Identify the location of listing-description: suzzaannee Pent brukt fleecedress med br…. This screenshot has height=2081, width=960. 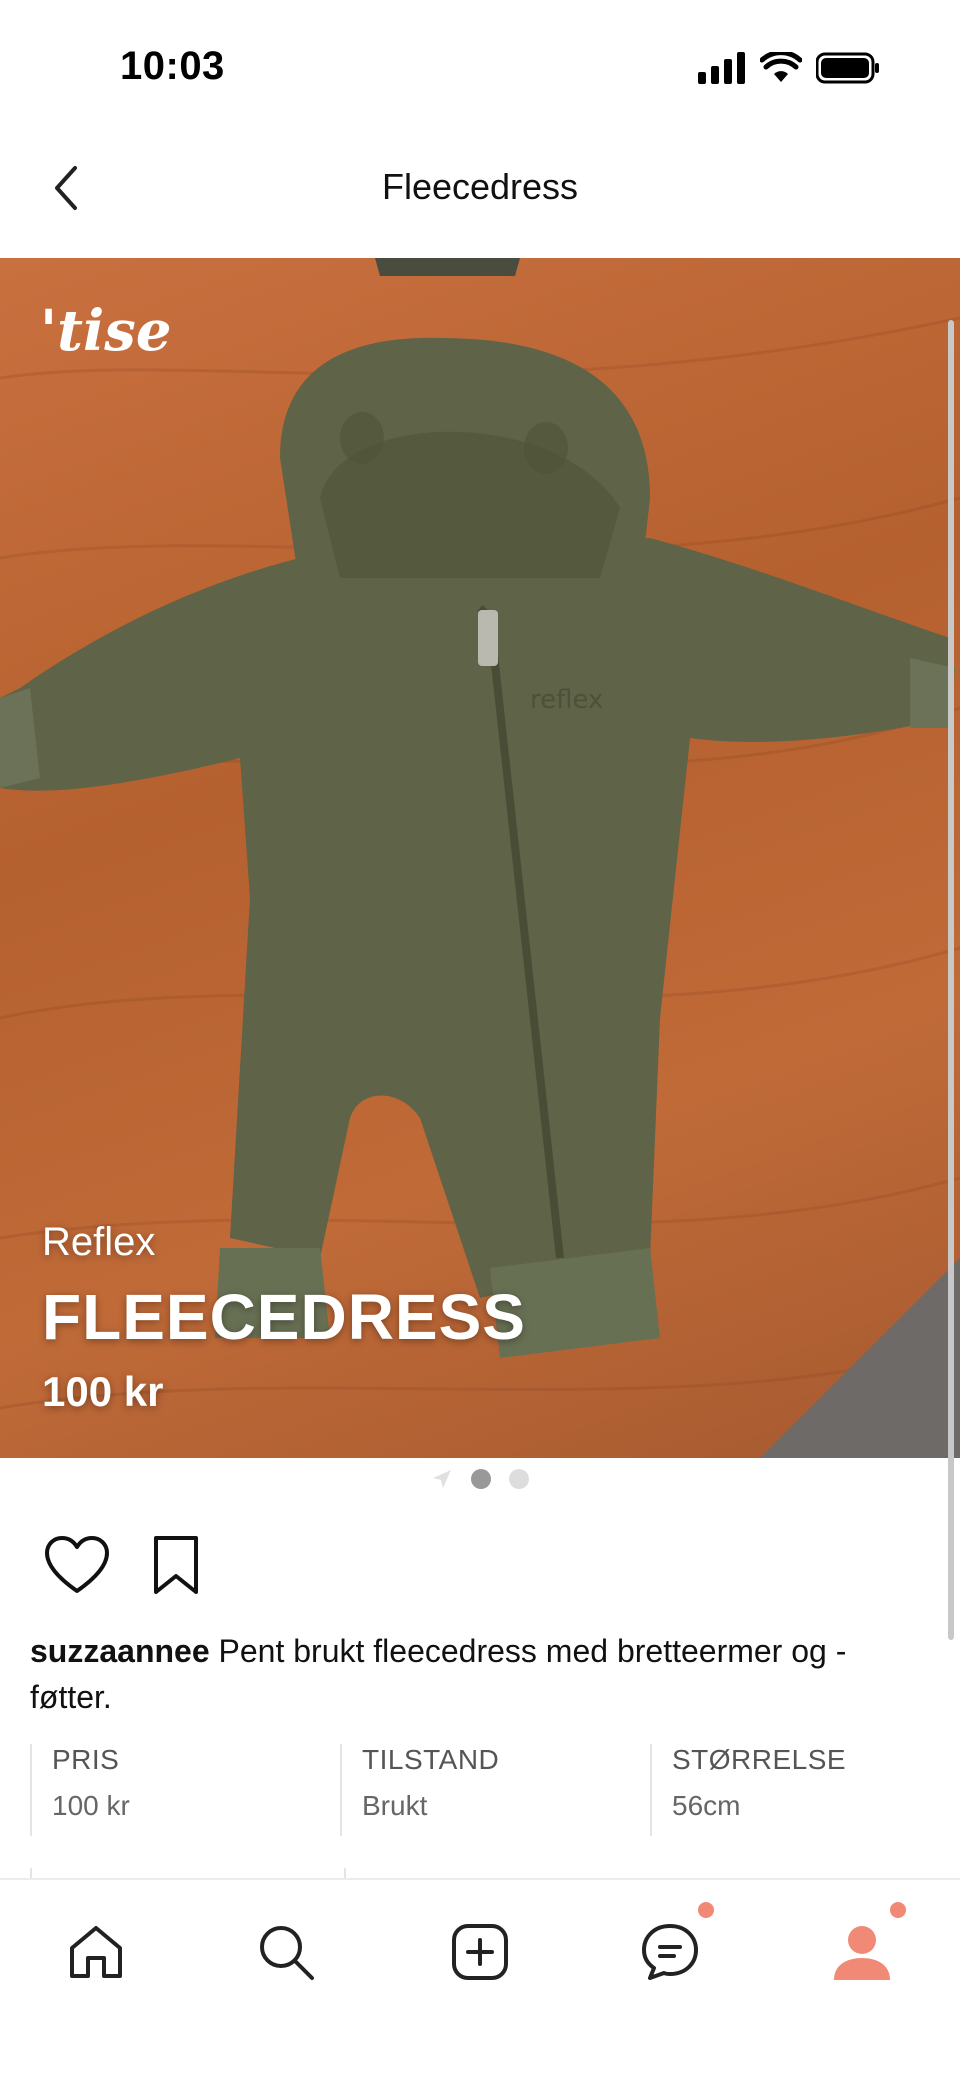
(475, 1674).